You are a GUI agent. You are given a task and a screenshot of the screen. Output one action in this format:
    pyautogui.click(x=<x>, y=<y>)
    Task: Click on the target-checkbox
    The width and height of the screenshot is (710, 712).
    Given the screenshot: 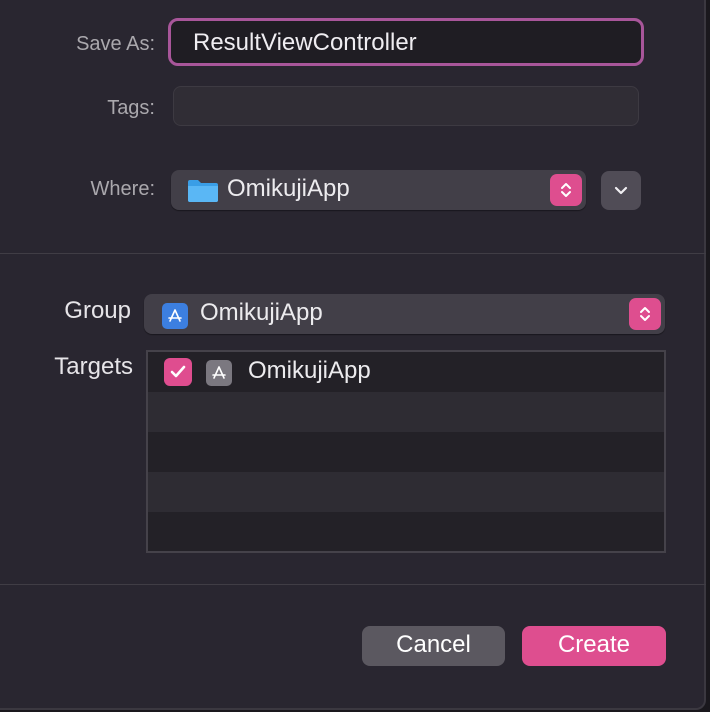 What is the action you would take?
    pyautogui.click(x=178, y=372)
    